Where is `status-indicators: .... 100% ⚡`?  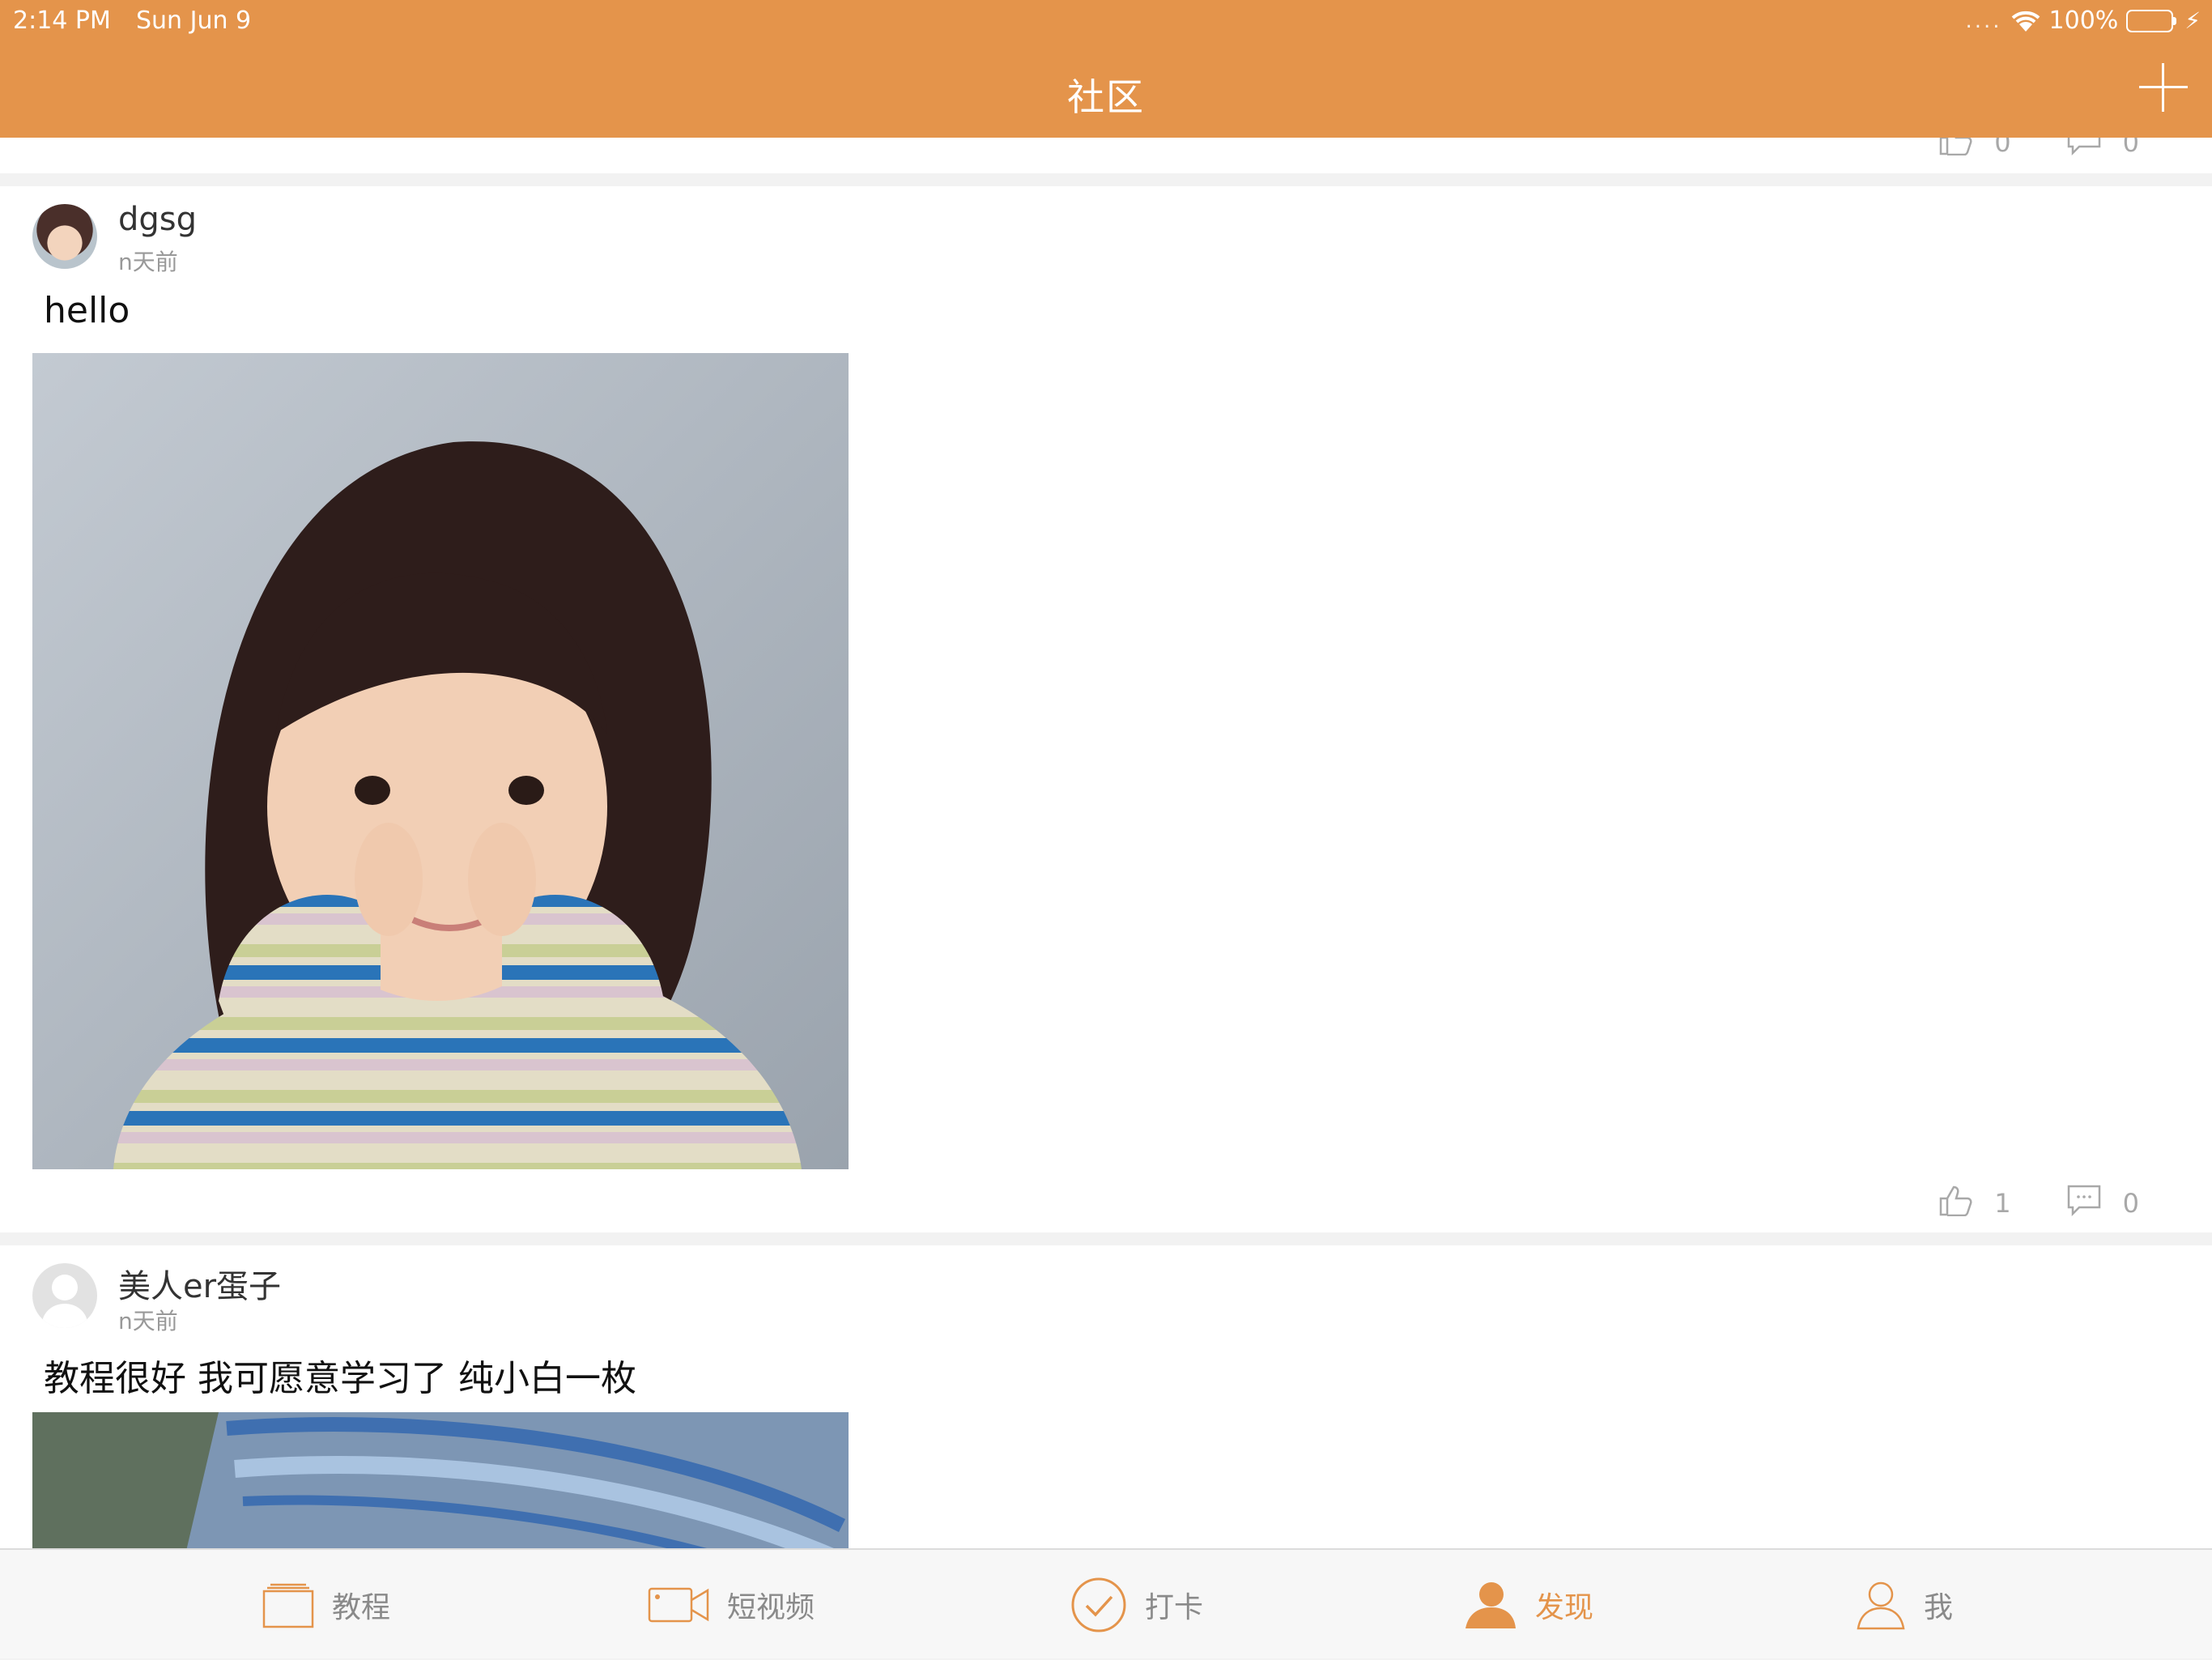
status-indicators: .... 100% ⚡ is located at coordinates (2083, 21).